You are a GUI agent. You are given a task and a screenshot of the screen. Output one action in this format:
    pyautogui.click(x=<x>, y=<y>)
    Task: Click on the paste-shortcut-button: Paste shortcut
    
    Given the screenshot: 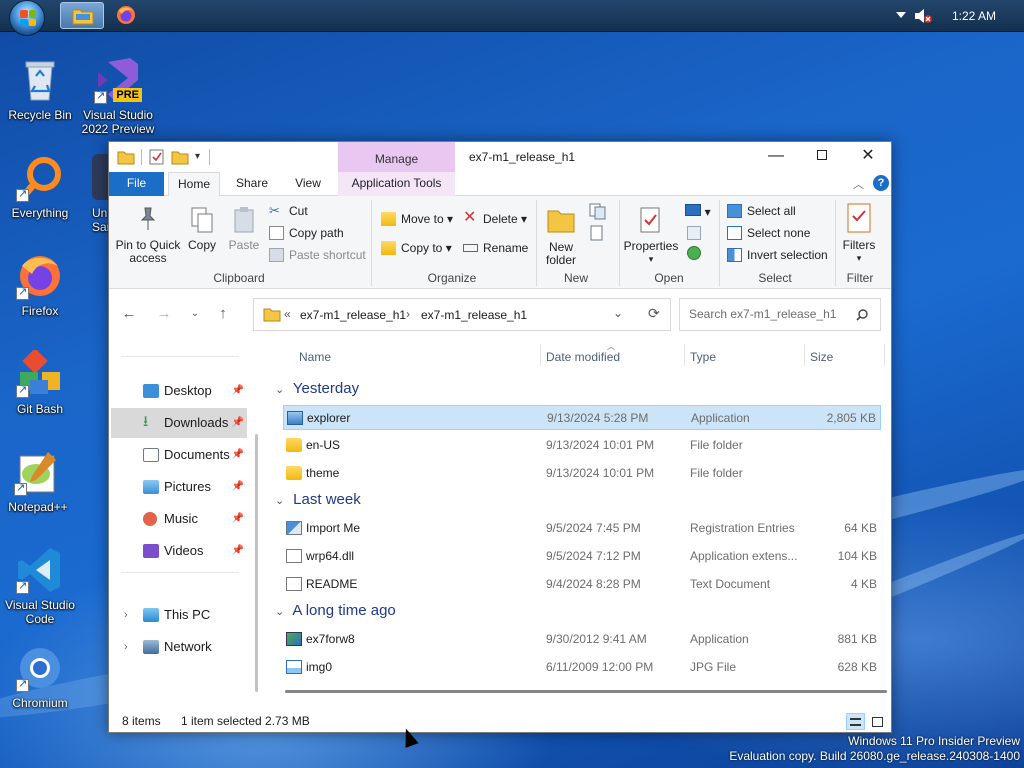 What is the action you would take?
    pyautogui.click(x=317, y=255)
    